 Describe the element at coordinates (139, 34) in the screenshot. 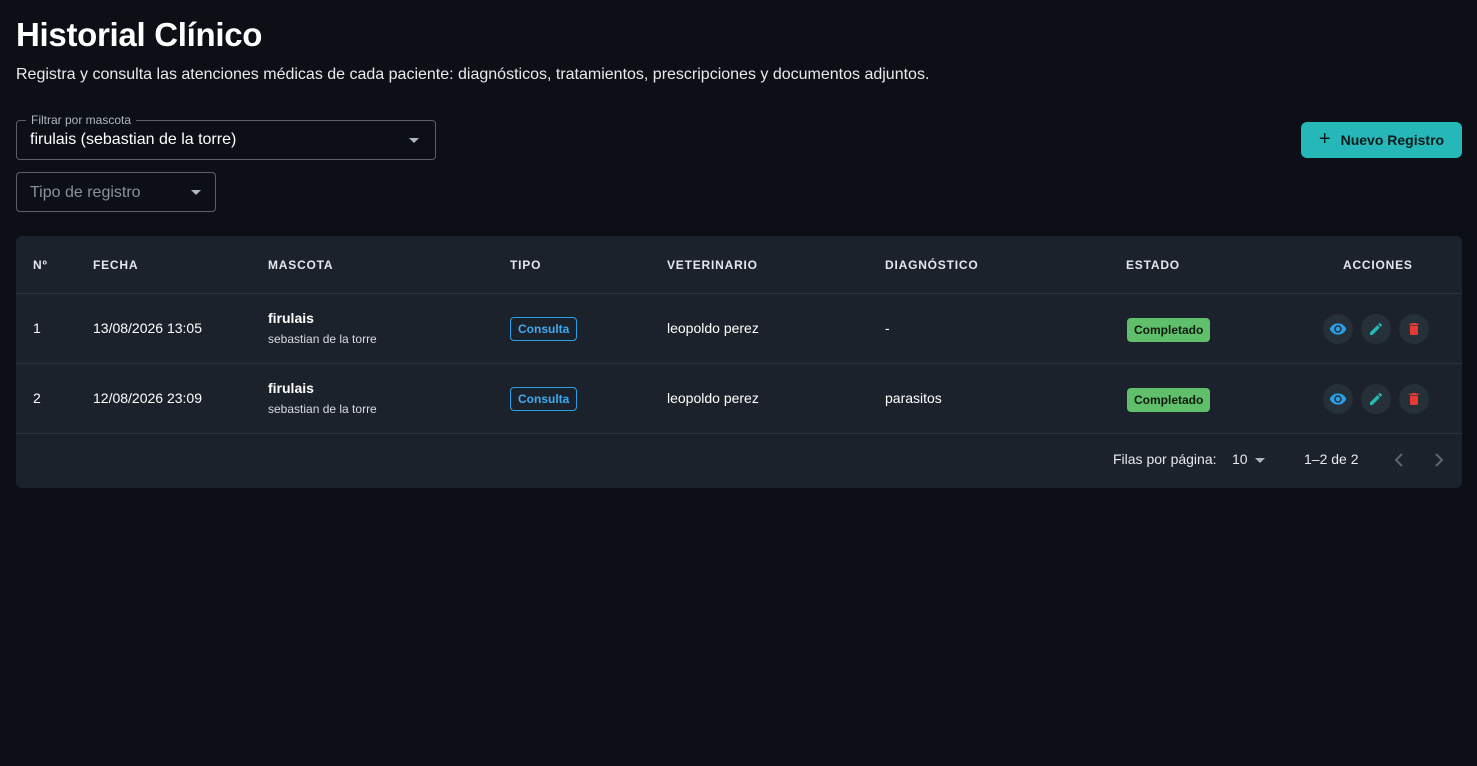

I see `page-title: Historial Clínico` at that location.